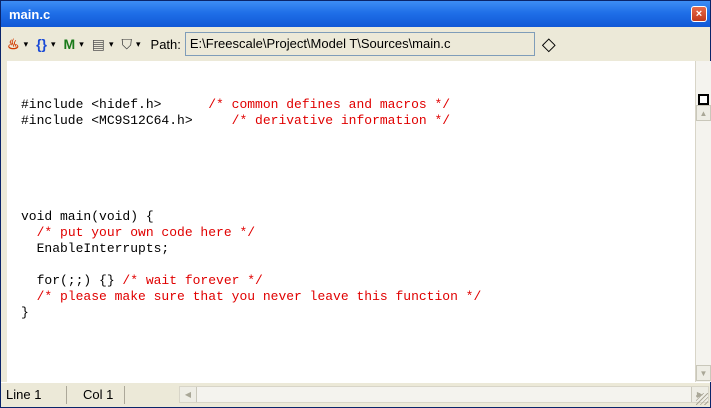 The width and height of the screenshot is (711, 408). What do you see at coordinates (127, 43) in the screenshot?
I see `lock-icon: ⛉` at bounding box center [127, 43].